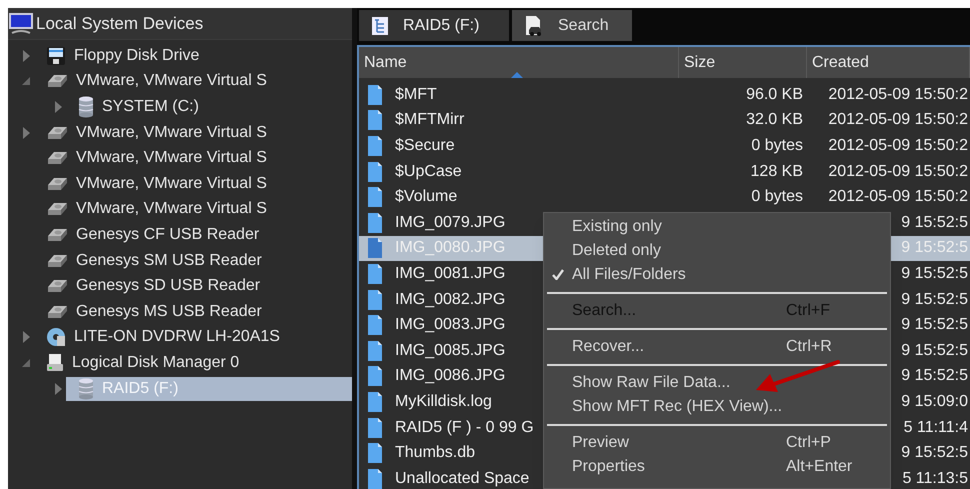  I want to click on table-cell-text: 5 11:13:5, so click(935, 478).